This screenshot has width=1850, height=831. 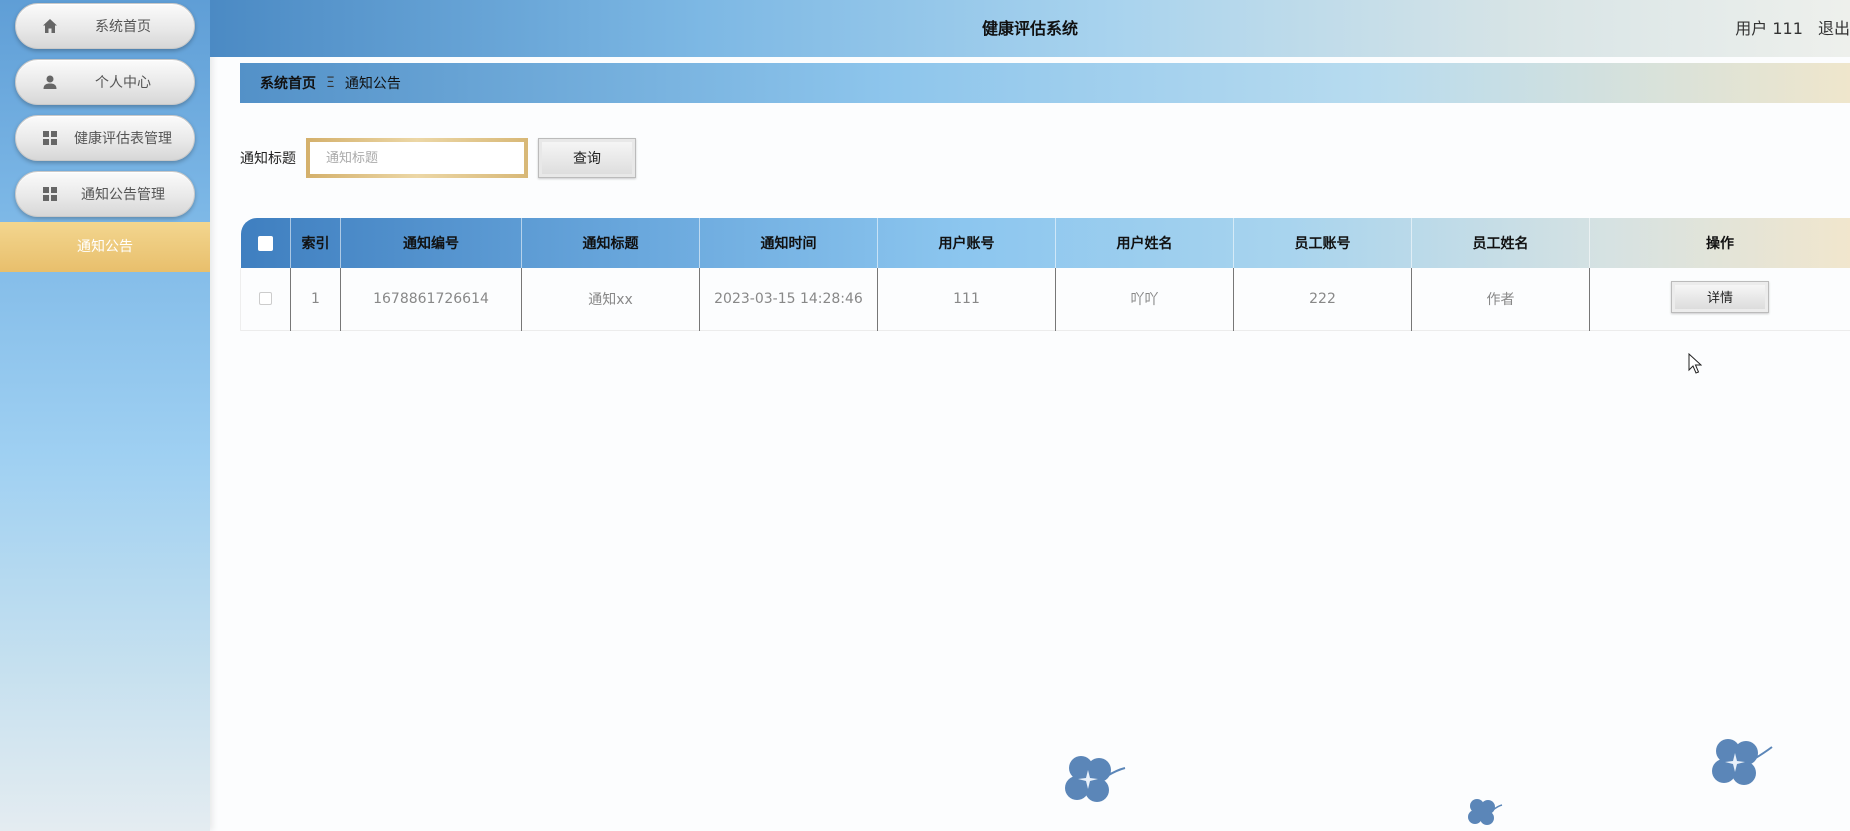 What do you see at coordinates (288, 83) in the screenshot?
I see `breadcrumb-home: 系统首页` at bounding box center [288, 83].